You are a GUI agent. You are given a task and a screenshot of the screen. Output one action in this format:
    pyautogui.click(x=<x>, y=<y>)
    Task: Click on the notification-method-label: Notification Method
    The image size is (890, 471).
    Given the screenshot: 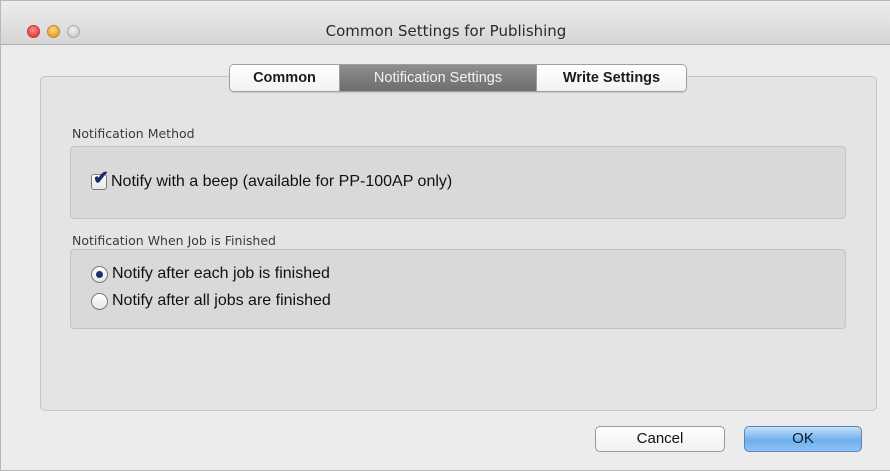 What is the action you would take?
    pyautogui.click(x=133, y=133)
    